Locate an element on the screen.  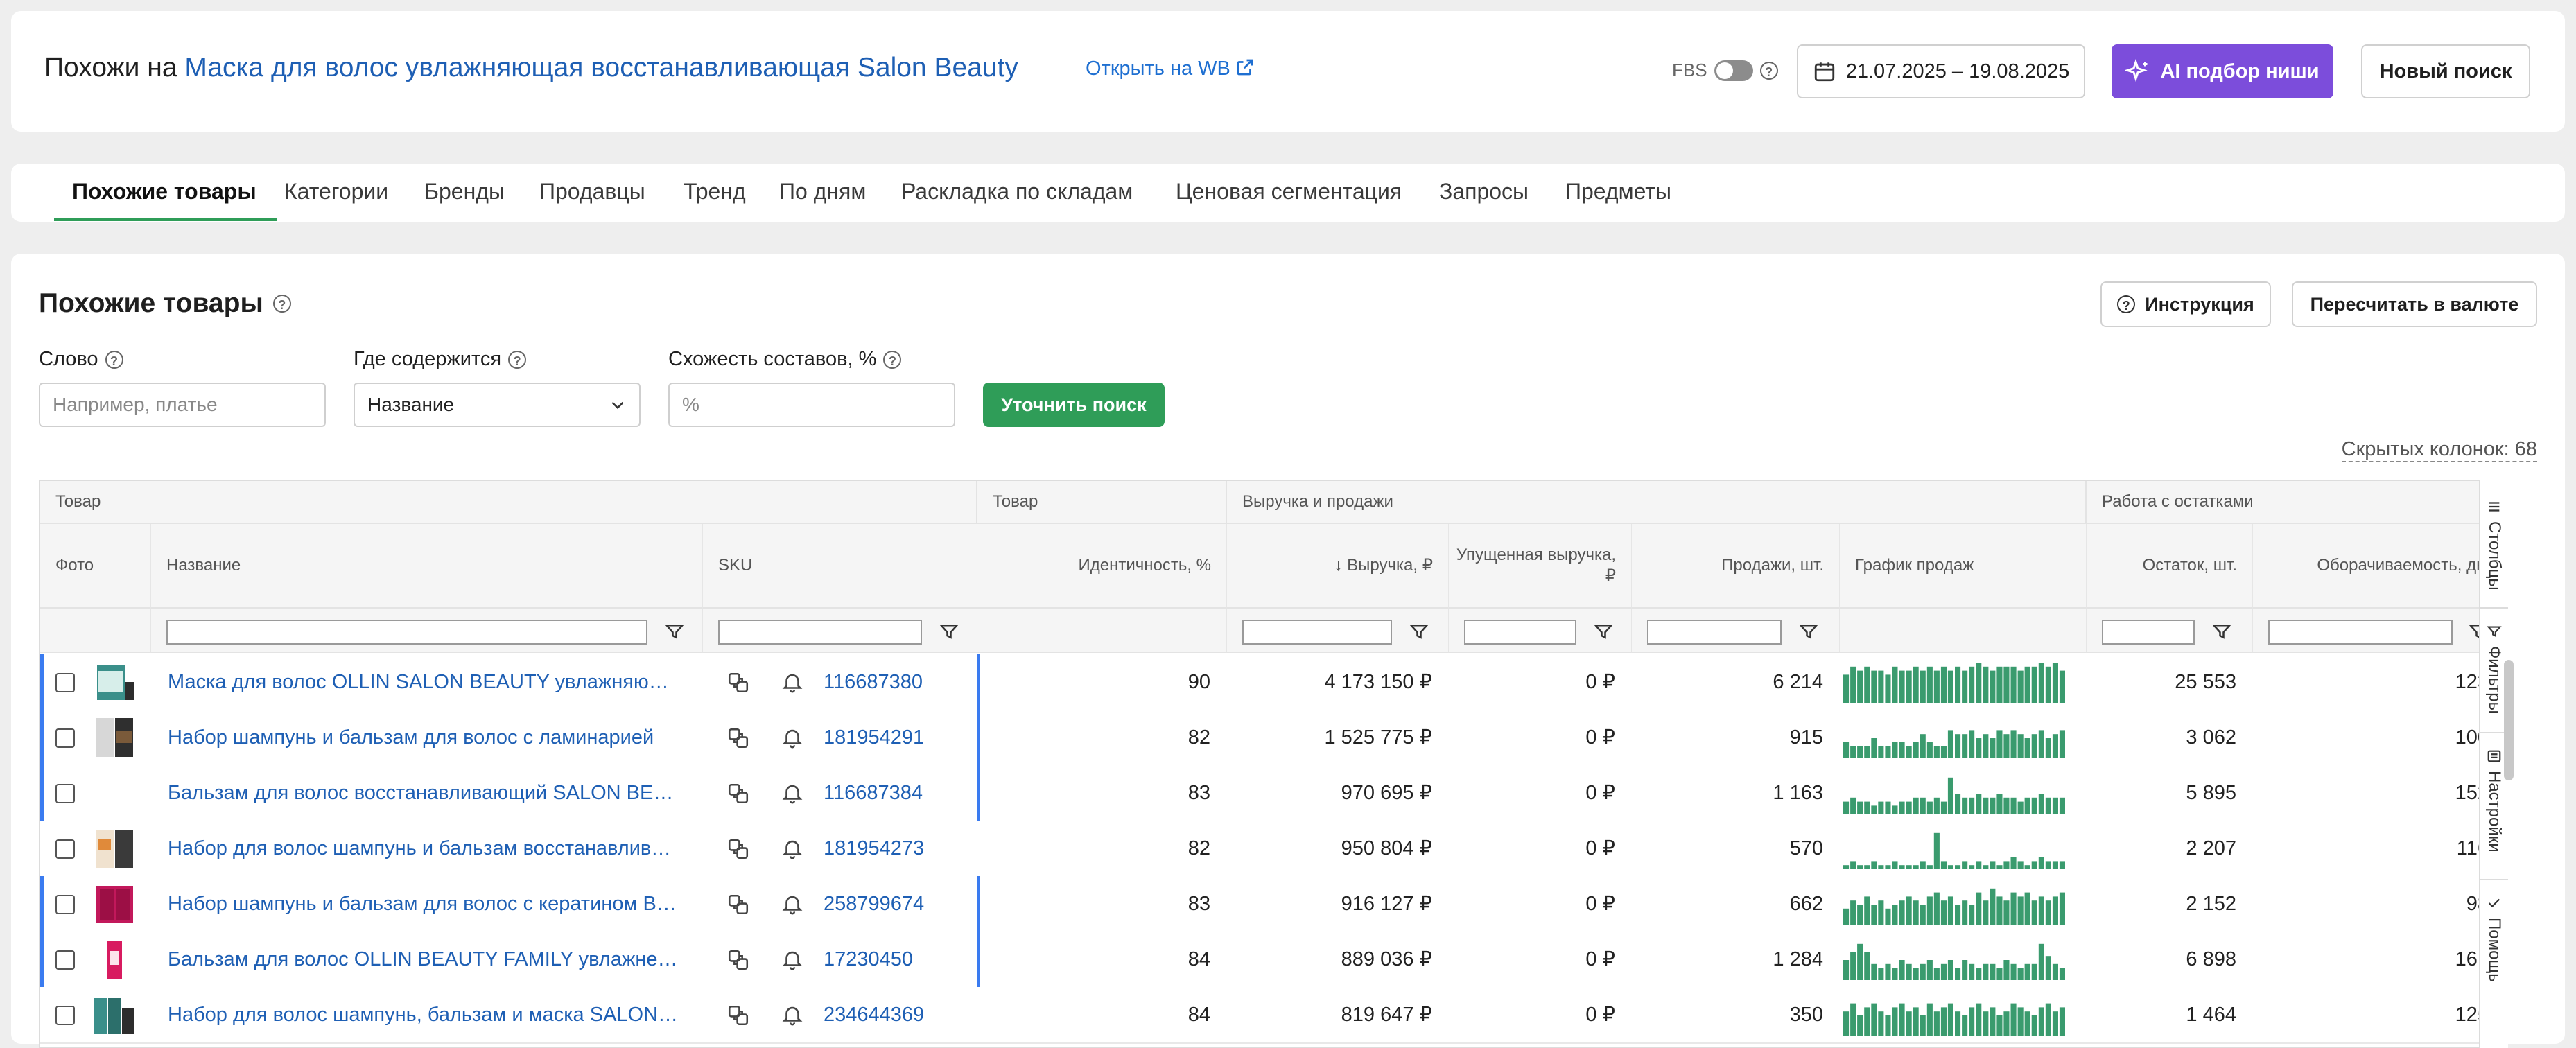
similarity-input: % is located at coordinates (811, 405).